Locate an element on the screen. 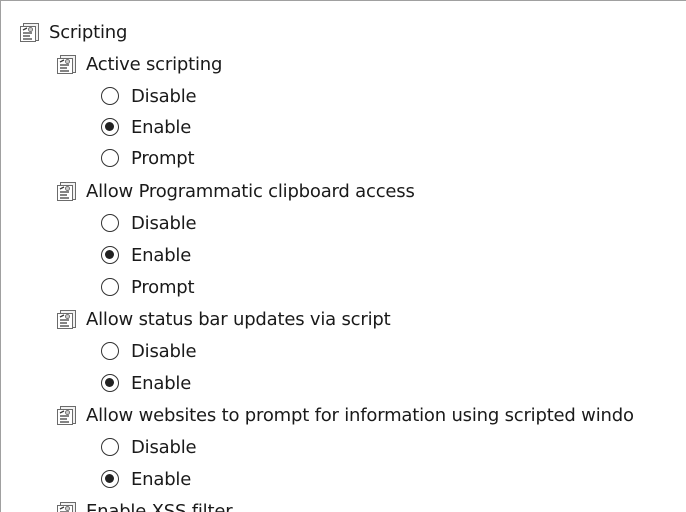 The image size is (686, 512). setting-label: Enable XSS filter is located at coordinates (159, 506).